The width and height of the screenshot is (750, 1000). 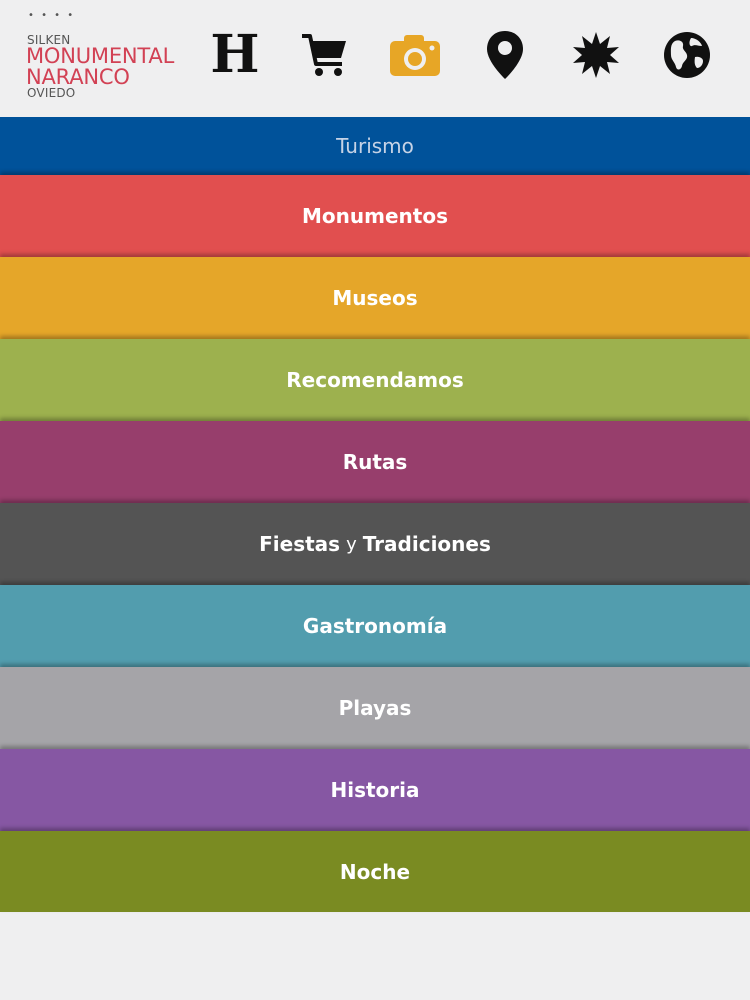 I want to click on location-pin-icon, so click(x=505, y=55).